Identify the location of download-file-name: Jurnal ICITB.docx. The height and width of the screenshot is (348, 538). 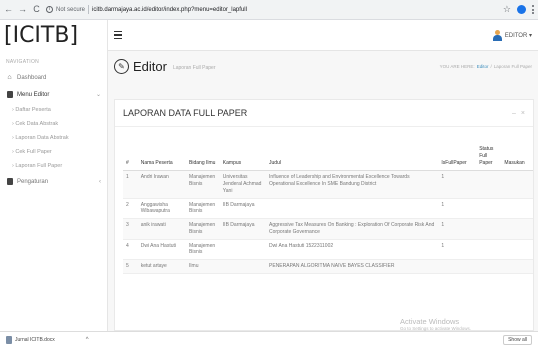
(35, 340).